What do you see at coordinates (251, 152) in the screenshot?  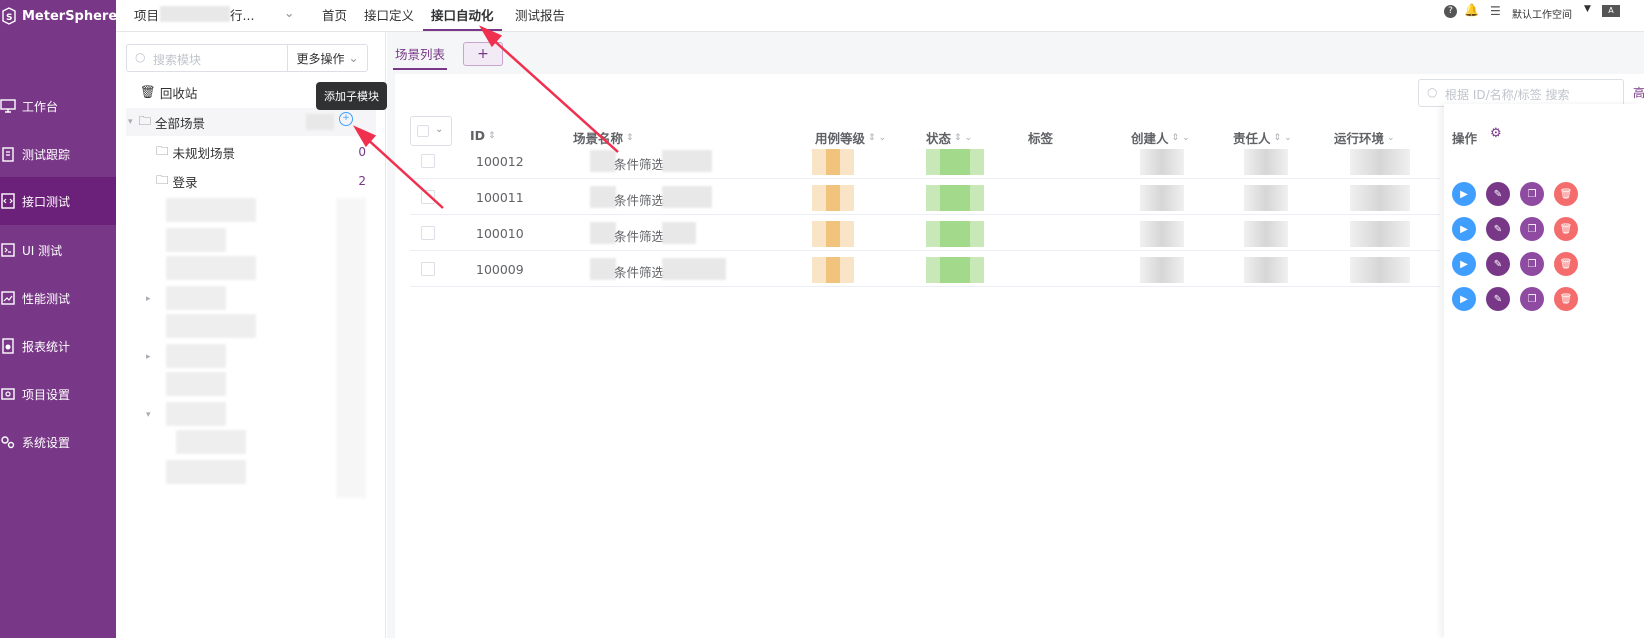 I see `tree-node: 🗀 未规划场景 0` at bounding box center [251, 152].